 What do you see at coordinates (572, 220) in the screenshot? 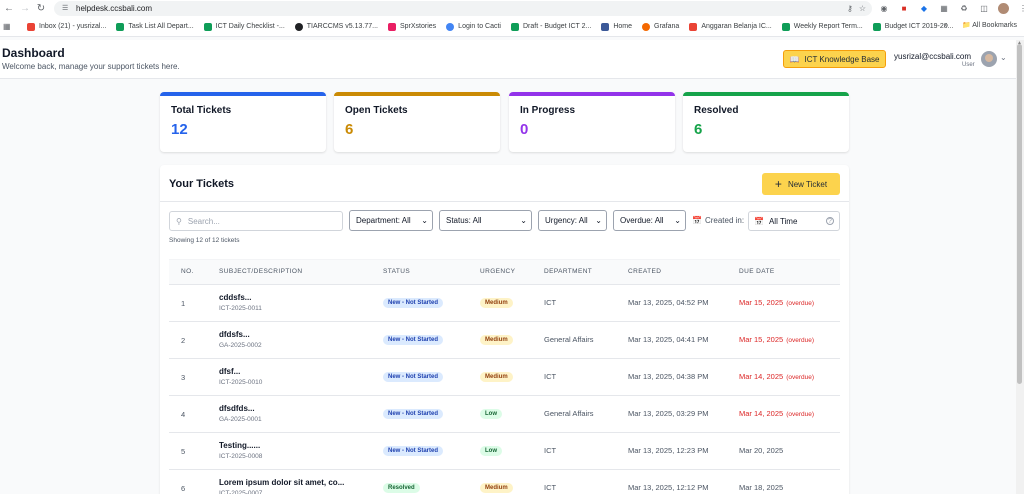
I see `urgency-filter: Urgency: All ⌄` at bounding box center [572, 220].